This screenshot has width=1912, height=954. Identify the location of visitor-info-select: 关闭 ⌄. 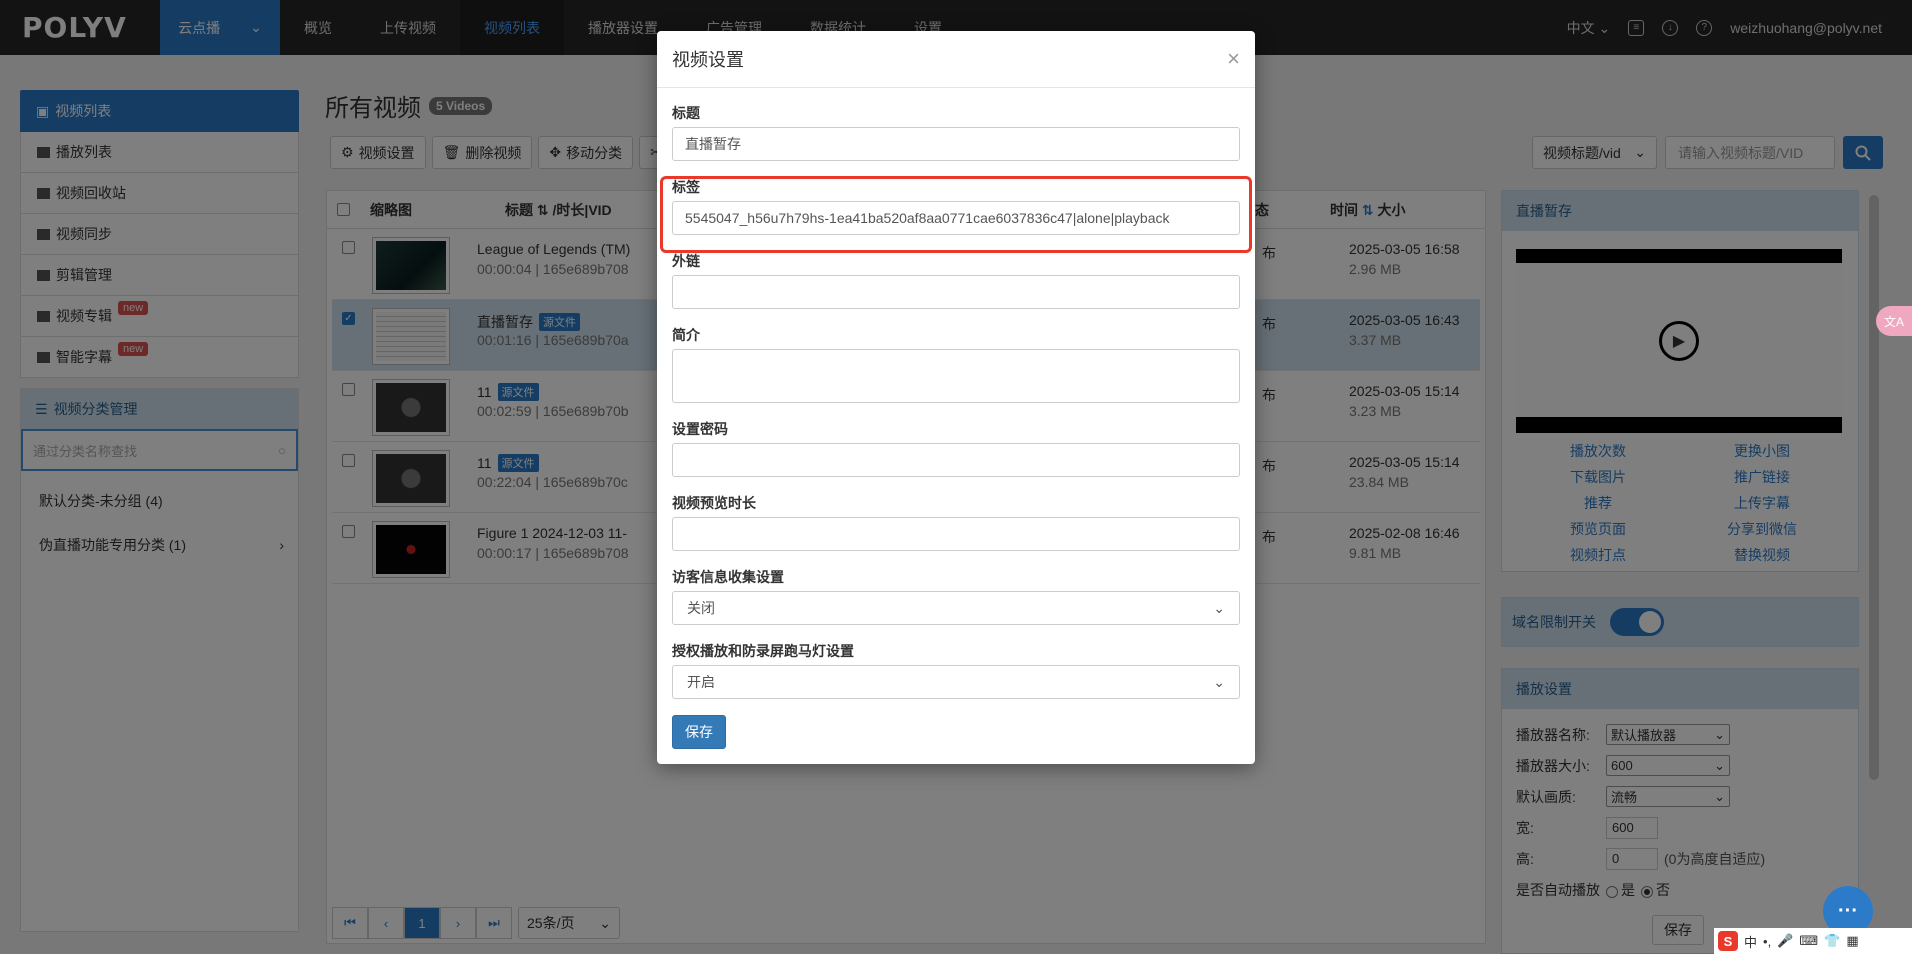
(956, 608).